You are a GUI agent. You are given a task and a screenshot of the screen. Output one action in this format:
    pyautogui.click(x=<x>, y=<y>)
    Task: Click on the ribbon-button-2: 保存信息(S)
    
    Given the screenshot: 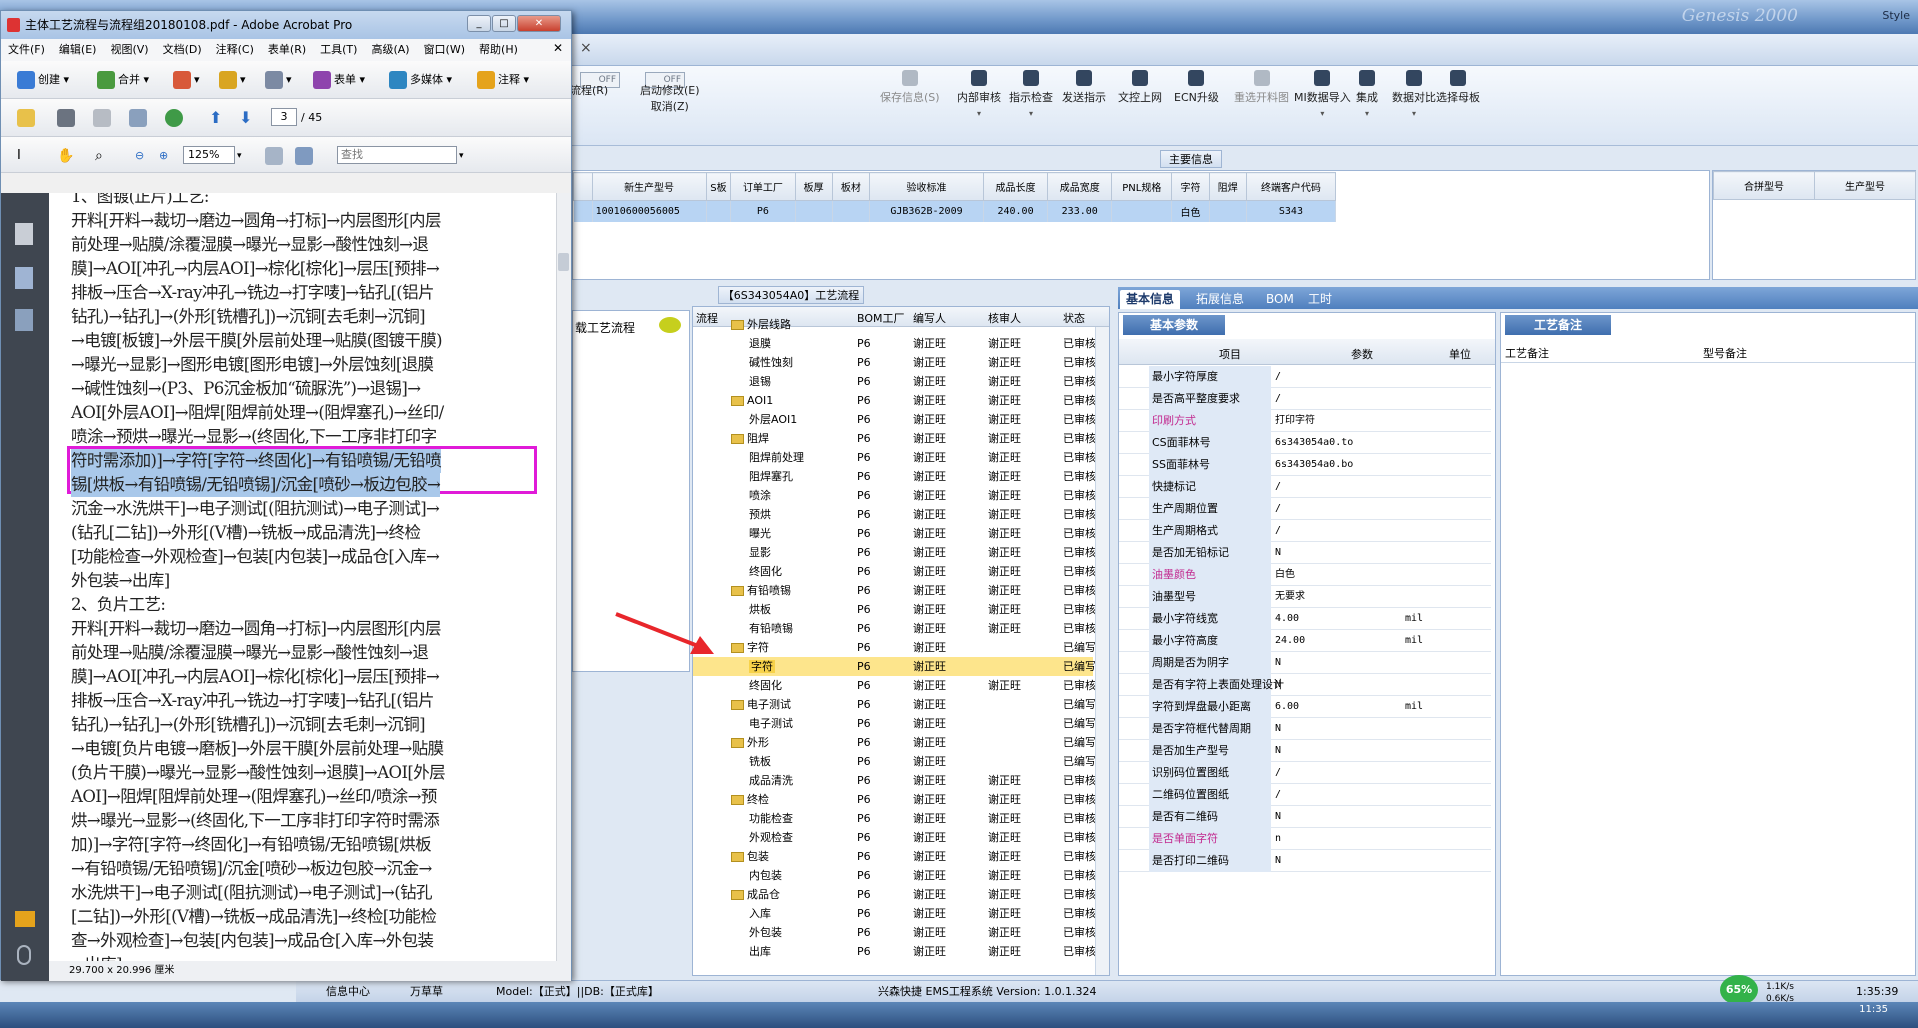 What is the action you would take?
    pyautogui.click(x=910, y=87)
    